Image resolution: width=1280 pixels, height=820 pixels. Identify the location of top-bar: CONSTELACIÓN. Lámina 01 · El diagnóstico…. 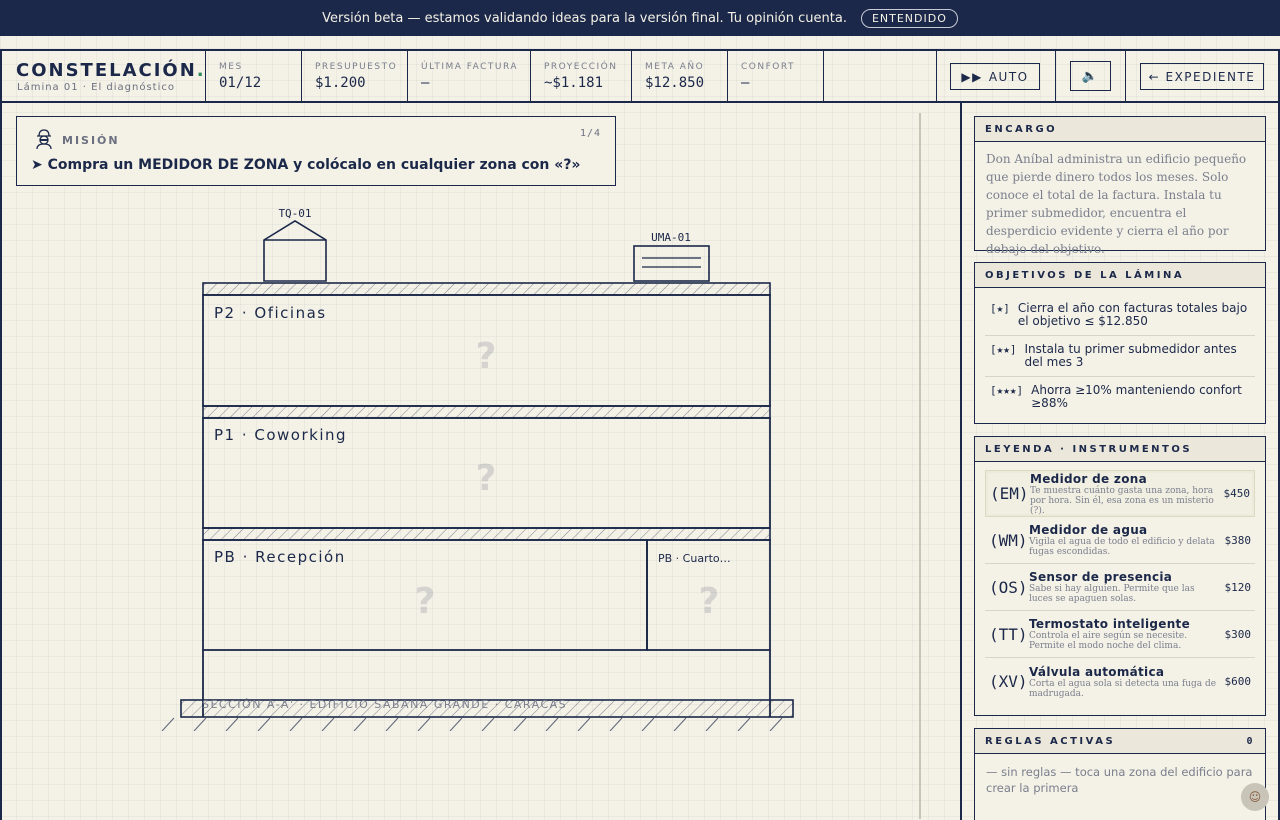
(640, 77).